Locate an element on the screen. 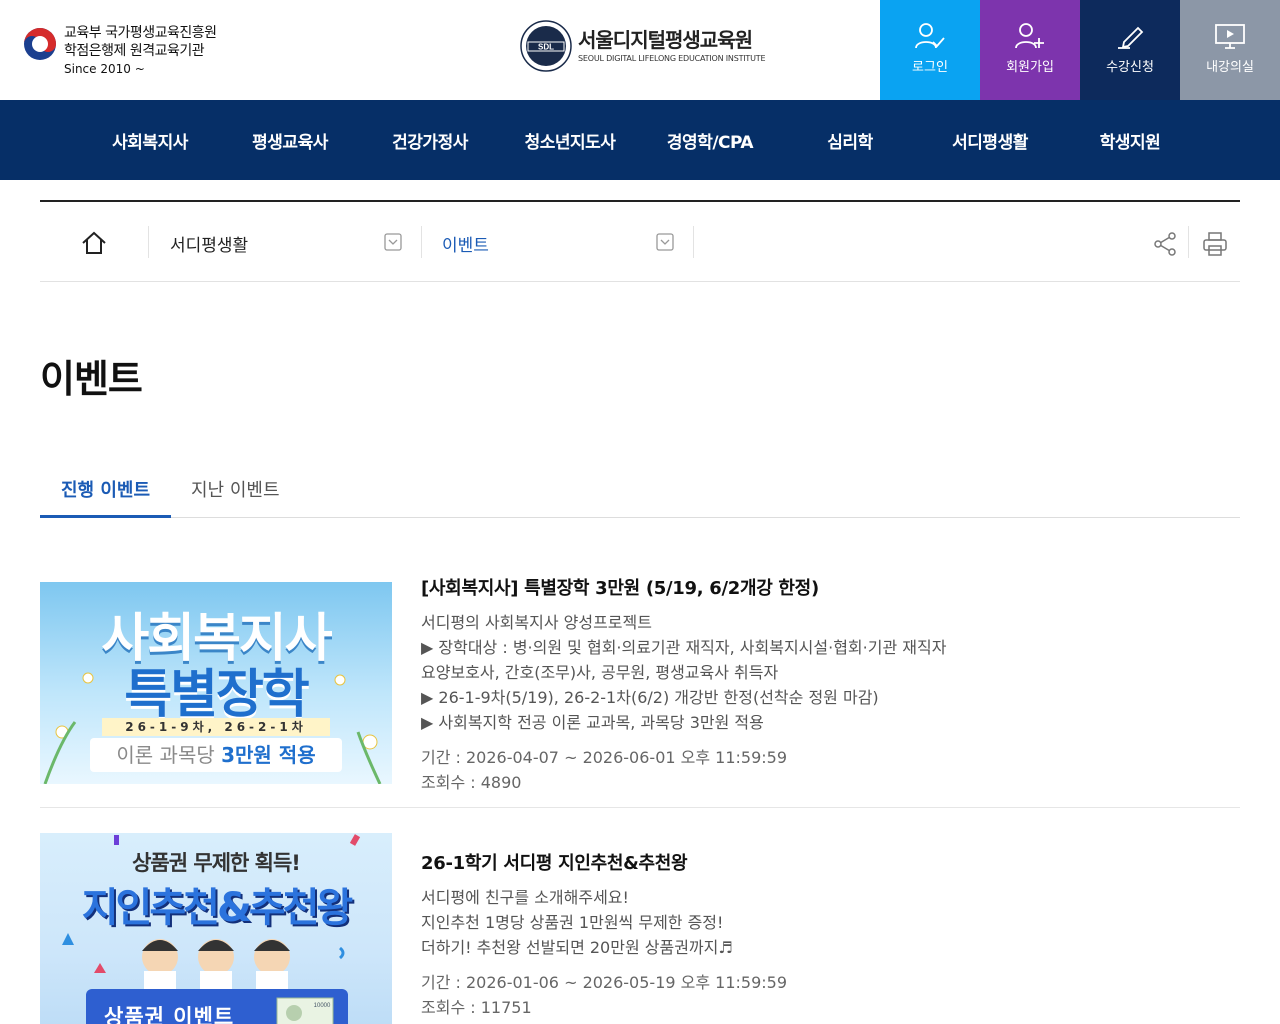 The width and height of the screenshot is (1280, 1024). nav-student-support: 학생지원 is located at coordinates (1130, 140).